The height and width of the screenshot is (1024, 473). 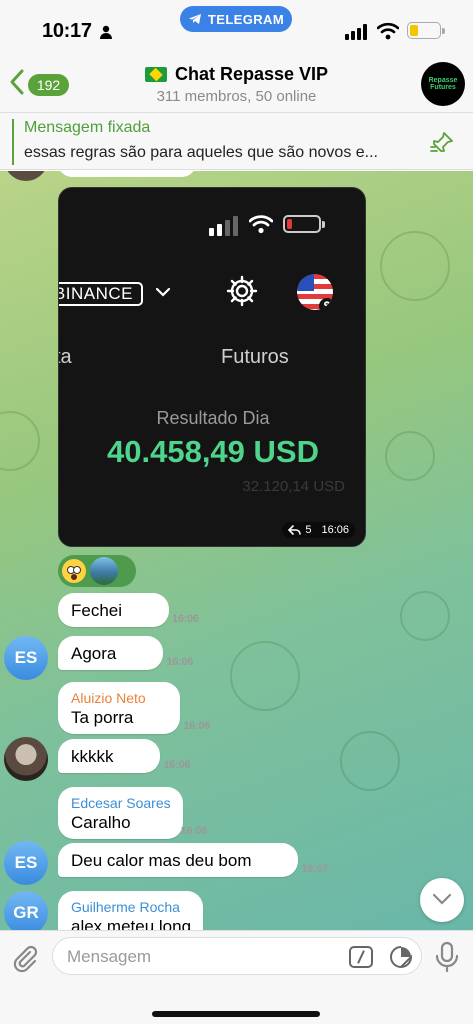 What do you see at coordinates (318, 530) in the screenshot?
I see `image-meta: 5 16:06` at bounding box center [318, 530].